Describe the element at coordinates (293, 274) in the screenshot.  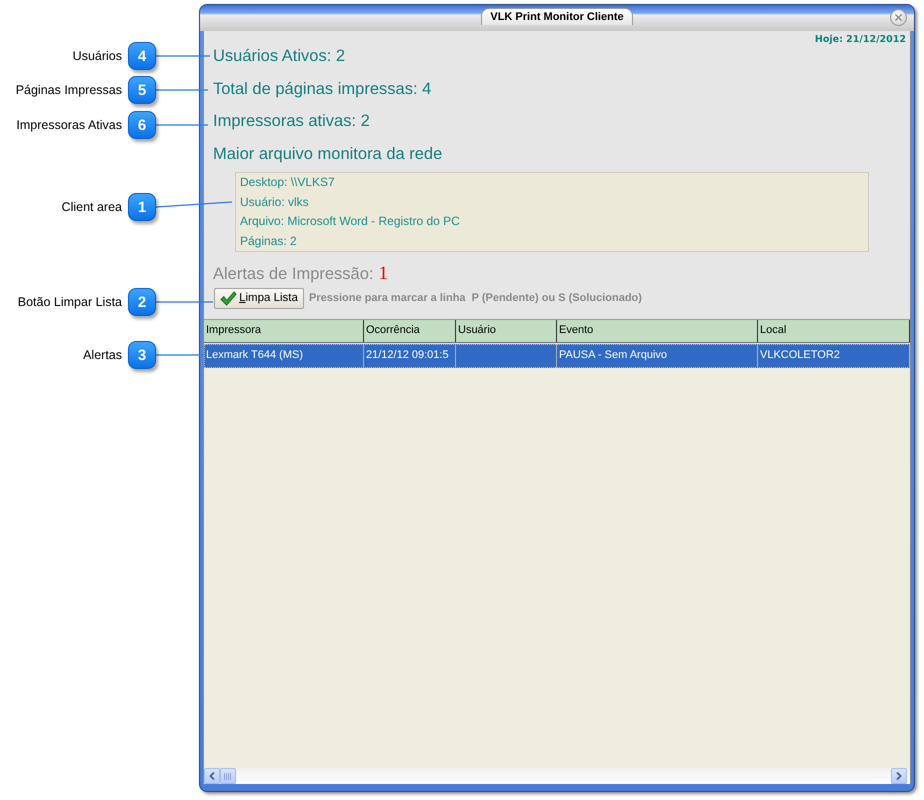
I see `alerts-label: Alertas de Impressão:` at that location.